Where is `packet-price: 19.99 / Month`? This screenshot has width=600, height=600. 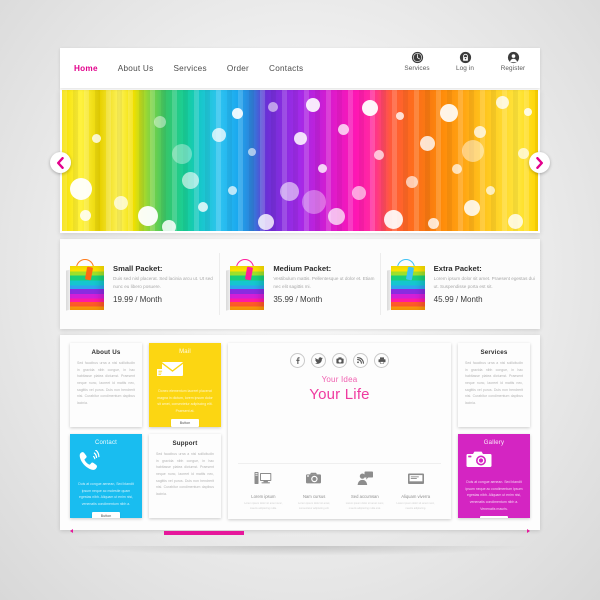 packet-price: 19.99 / Month is located at coordinates (137, 299).